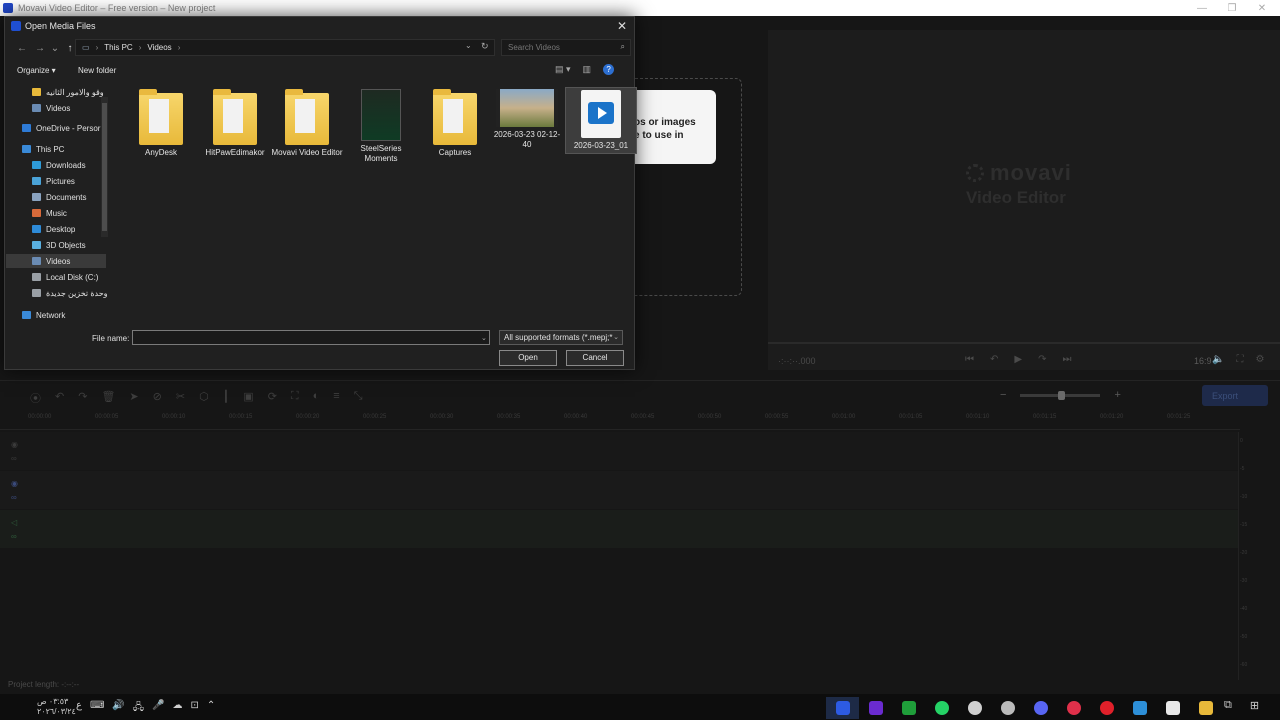 The width and height of the screenshot is (1280, 720). What do you see at coordinates (358, 398) in the screenshot?
I see `transition-icon: ⤡` at bounding box center [358, 398].